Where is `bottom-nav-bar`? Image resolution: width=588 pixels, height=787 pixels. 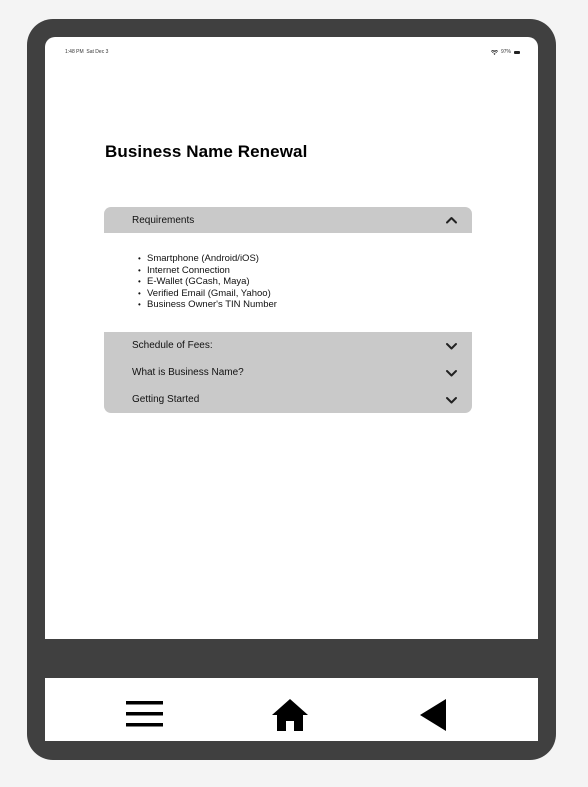 bottom-nav-bar is located at coordinates (291, 709).